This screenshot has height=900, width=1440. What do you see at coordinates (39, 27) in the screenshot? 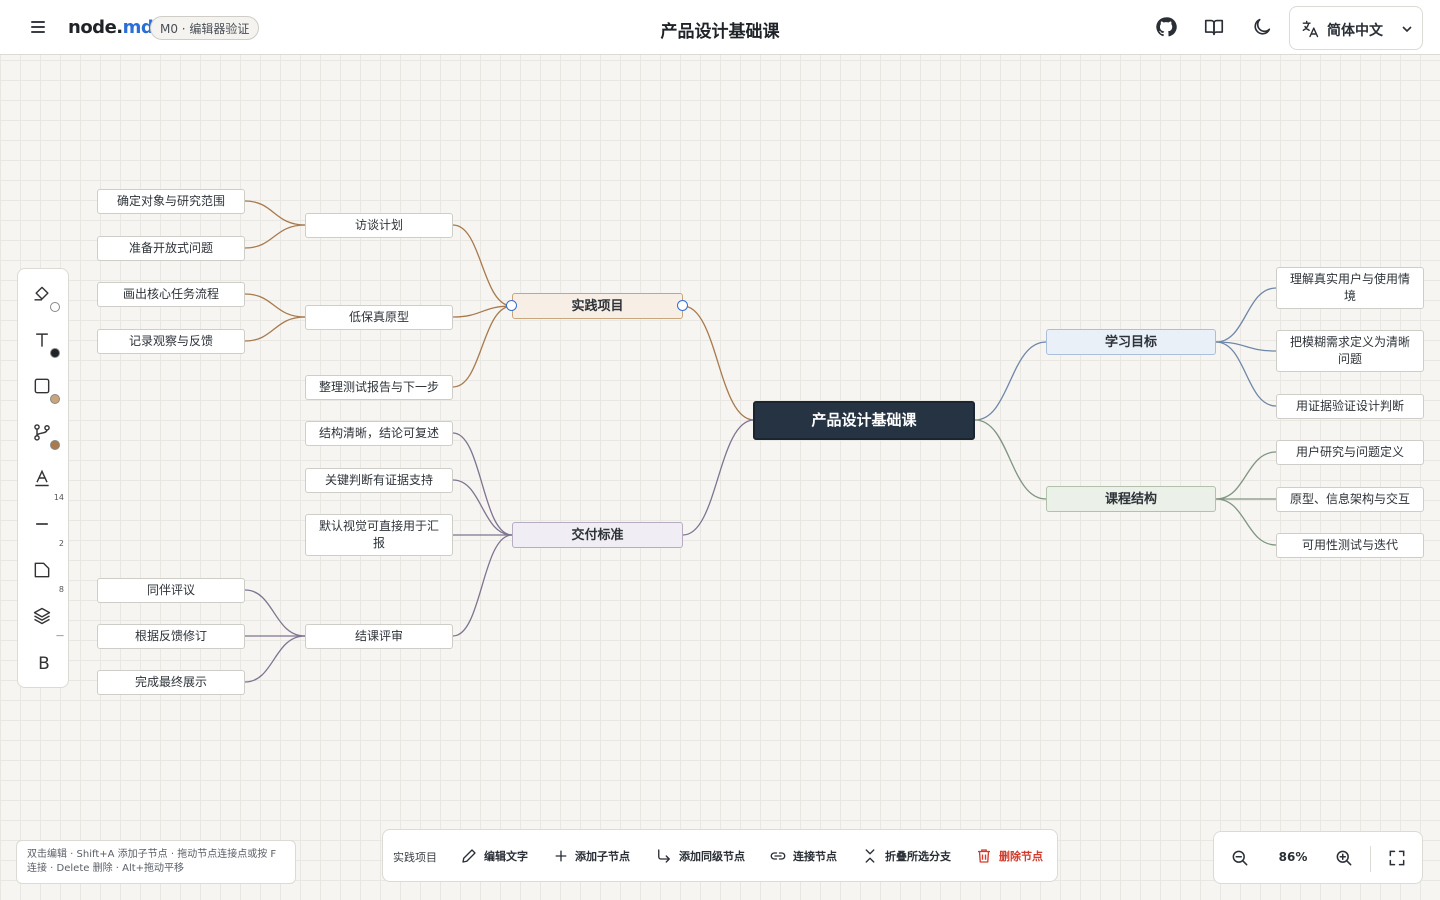
I see `menu-icon` at bounding box center [39, 27].